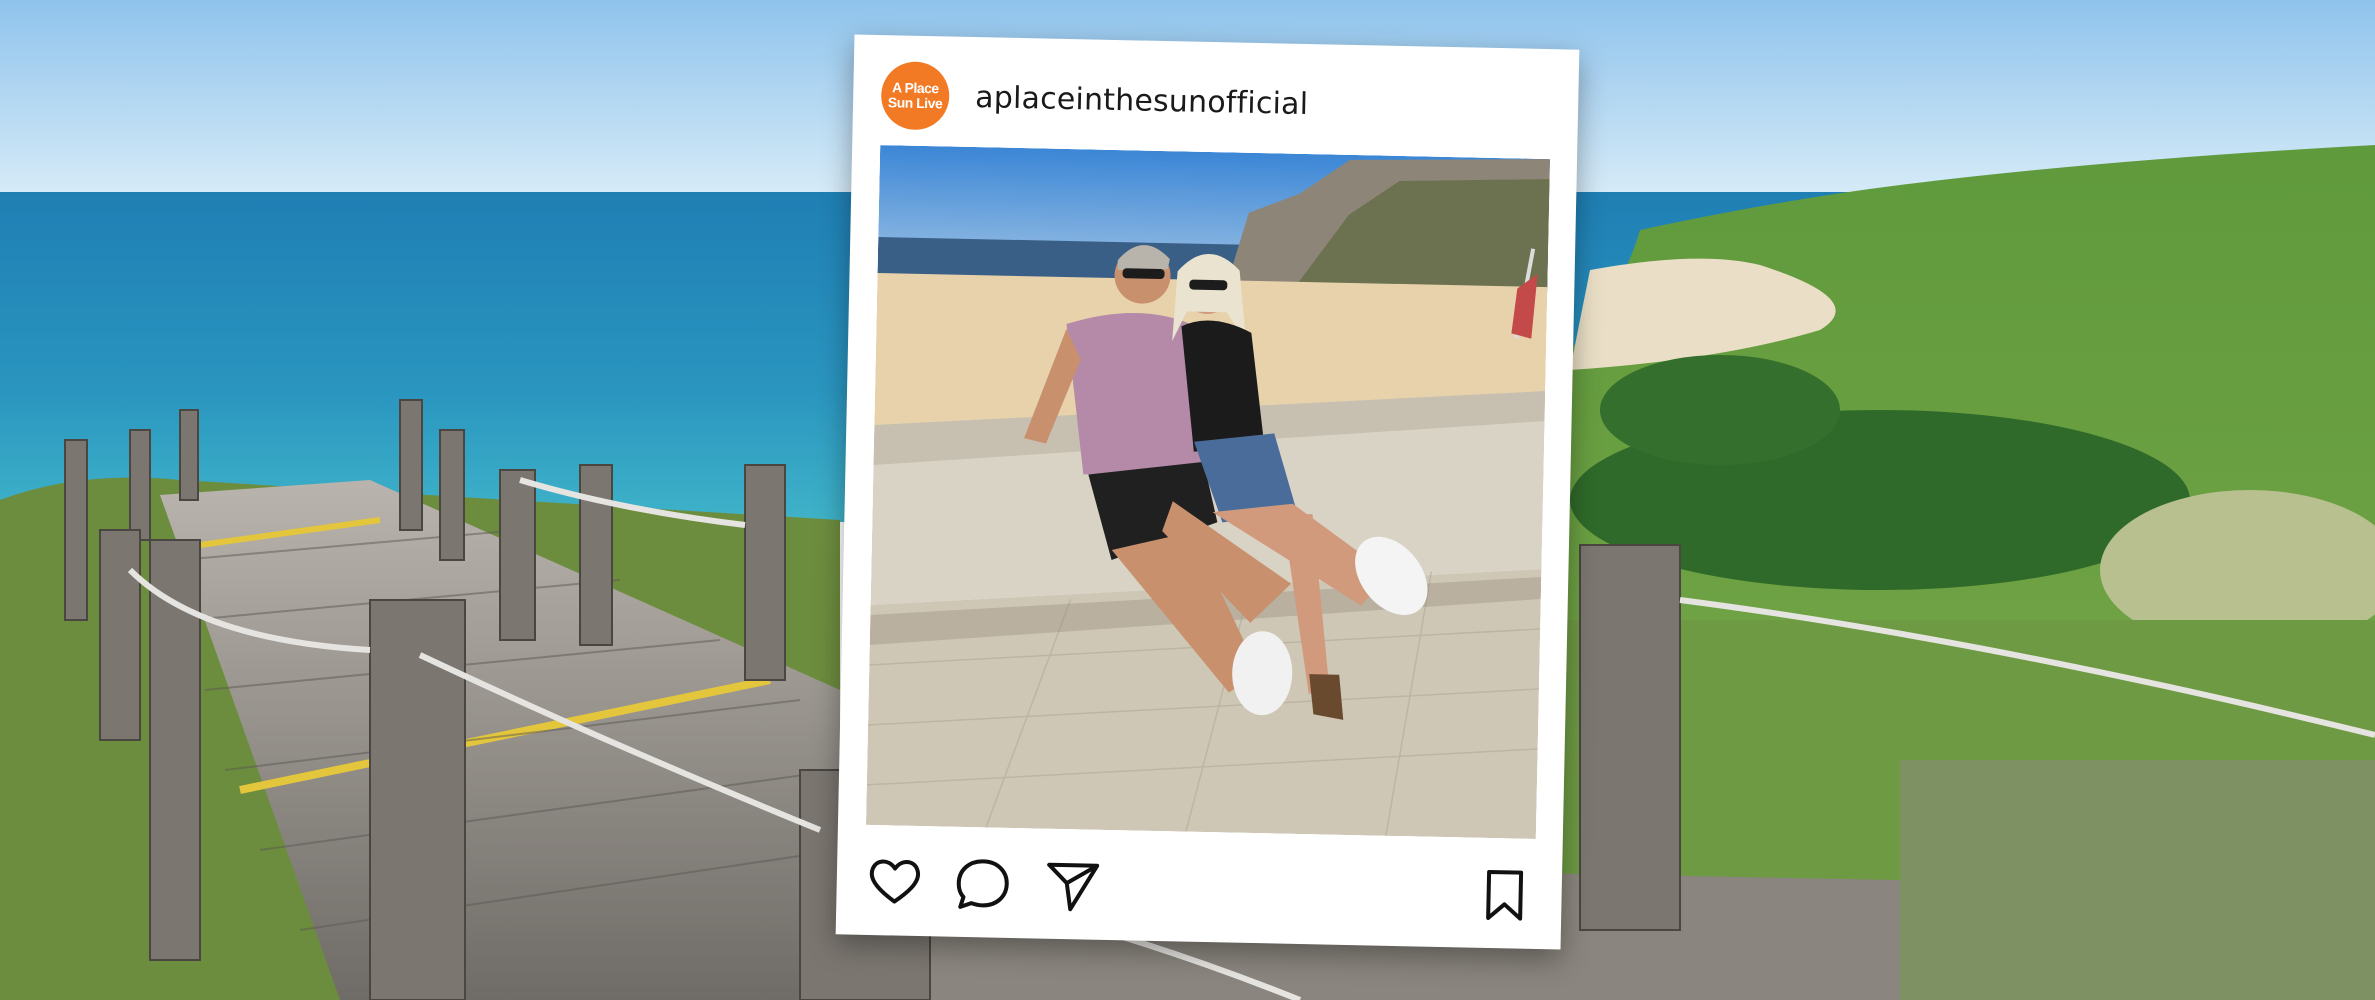  I want to click on bookmark-icon, so click(1504, 894).